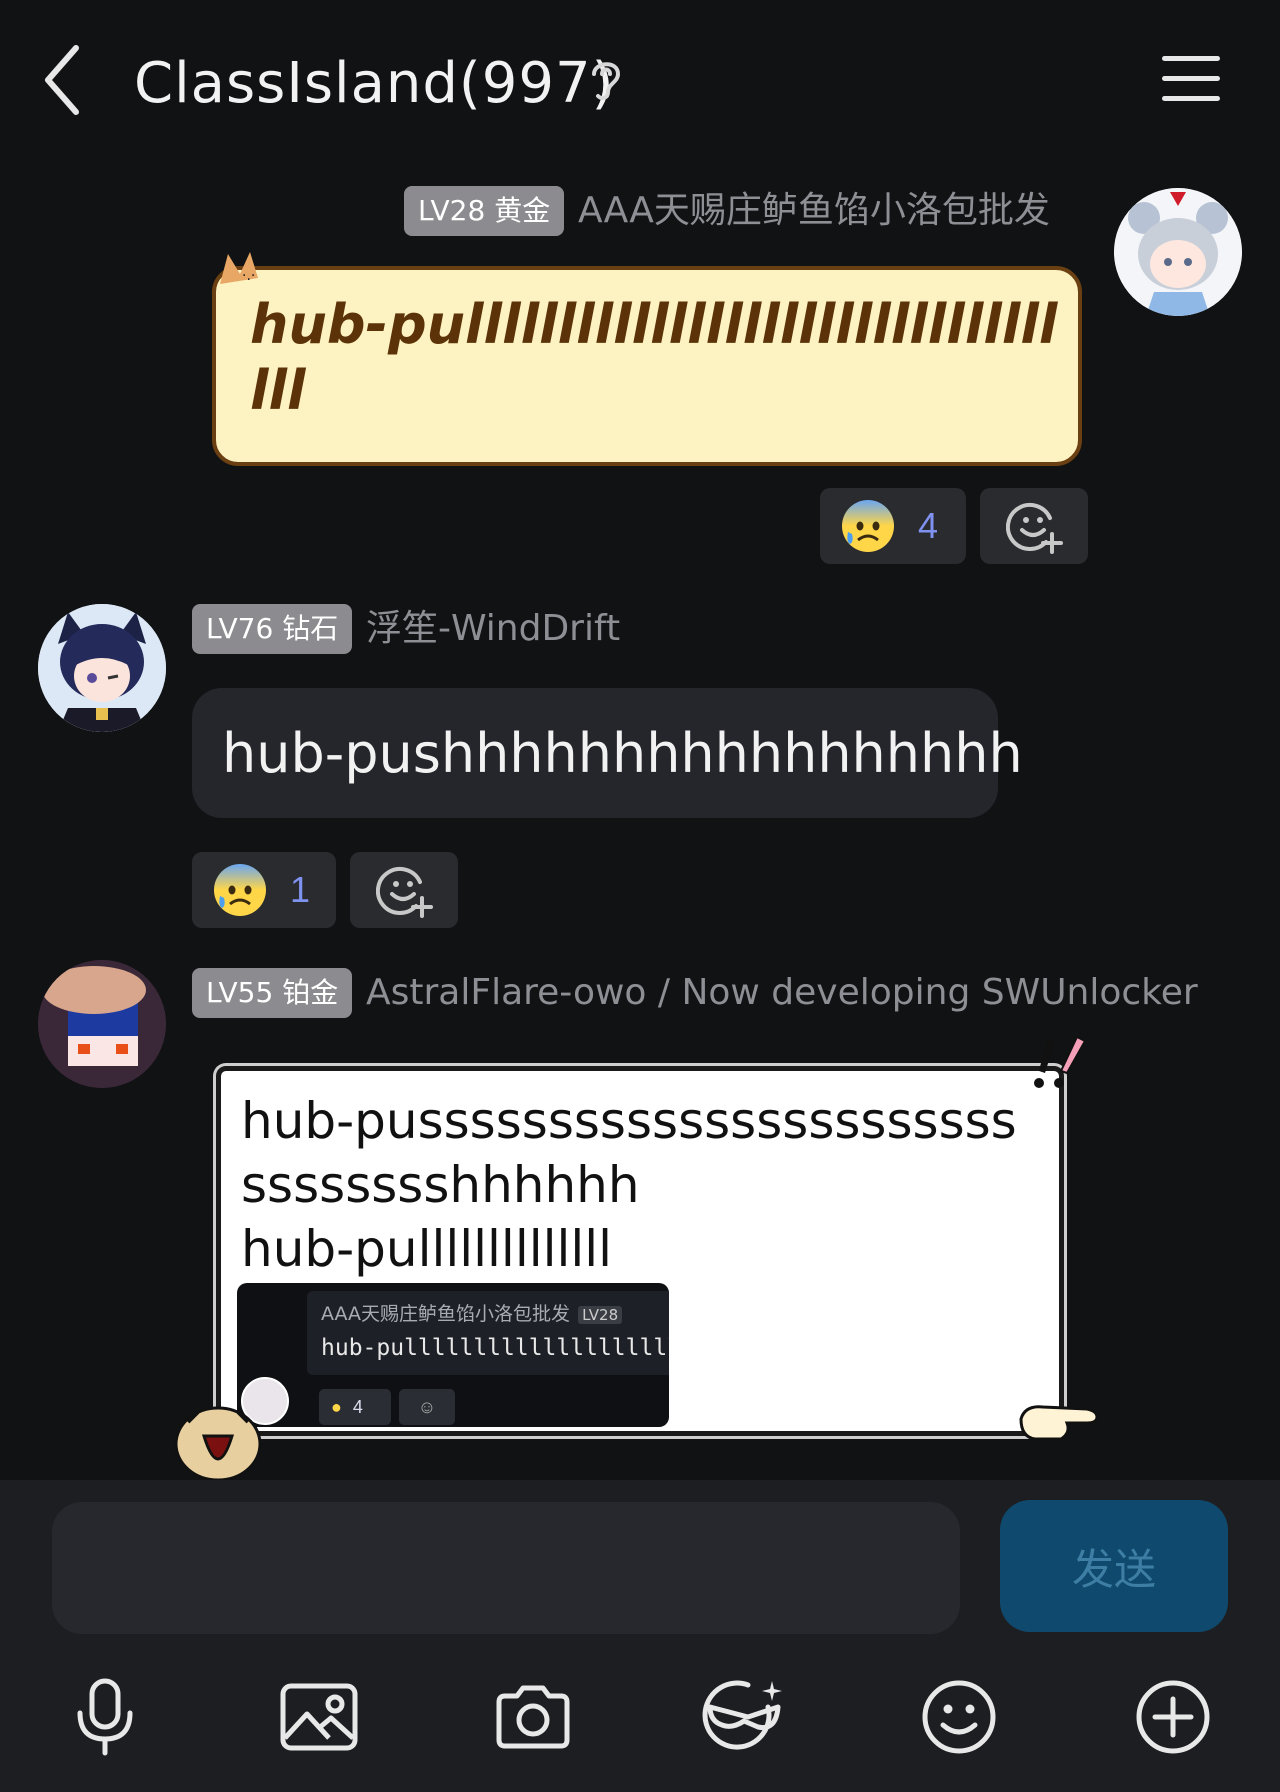 The width and height of the screenshot is (1280, 1792). What do you see at coordinates (218, 1443) in the screenshot?
I see `sticker-decoration-icon` at bounding box center [218, 1443].